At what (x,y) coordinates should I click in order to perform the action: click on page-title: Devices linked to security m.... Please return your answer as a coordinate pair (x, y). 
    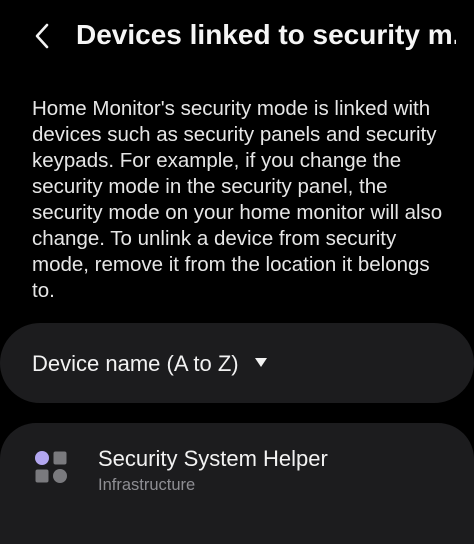
    Looking at the image, I should click on (266, 34).